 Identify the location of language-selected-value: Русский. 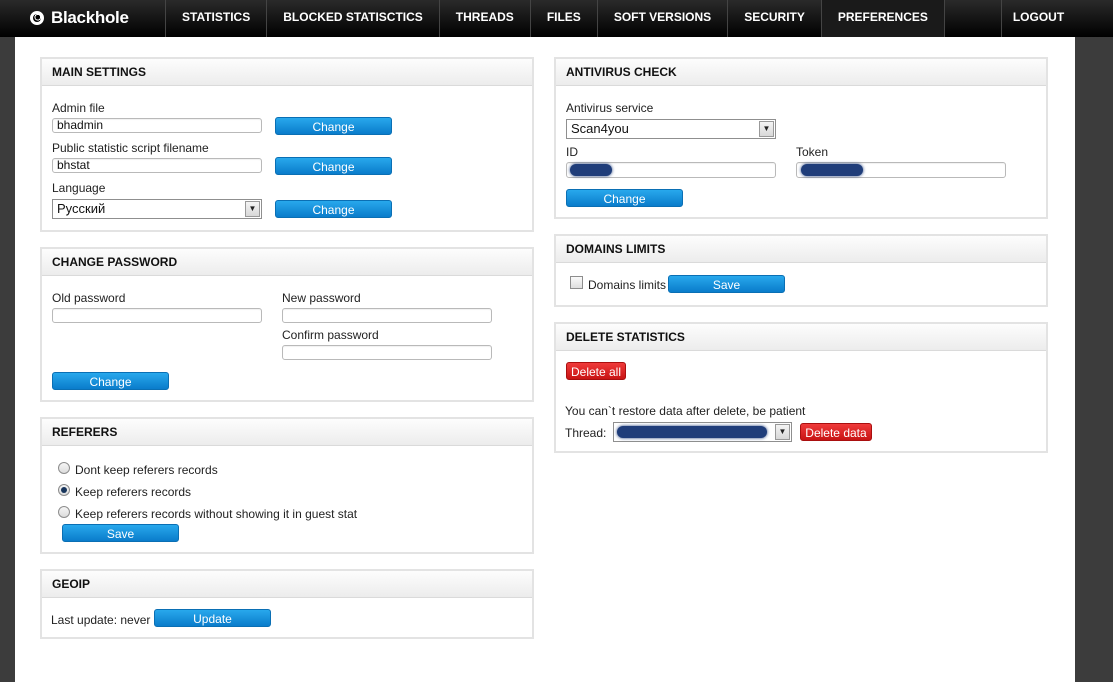
(81, 208).